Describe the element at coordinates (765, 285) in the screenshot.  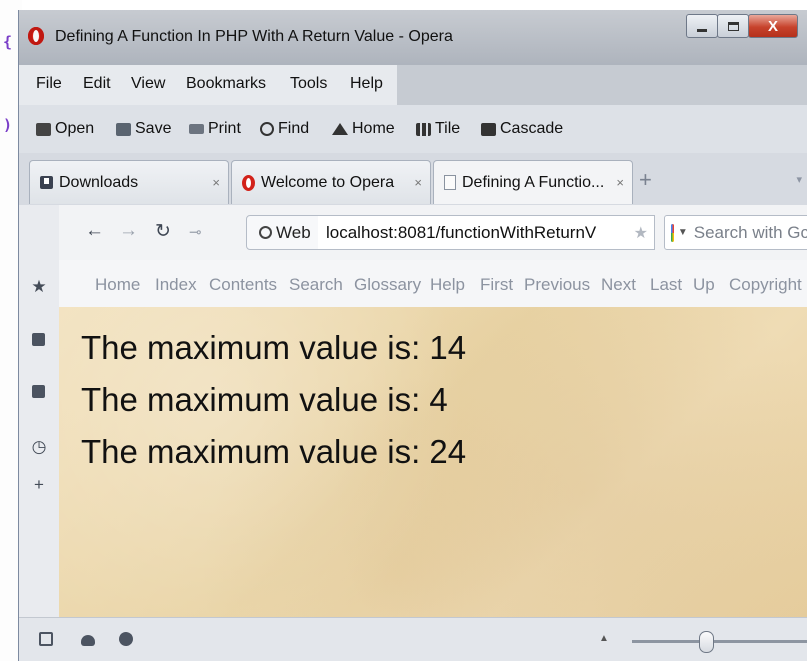
I see `navlink-copyright: Copyright` at that location.